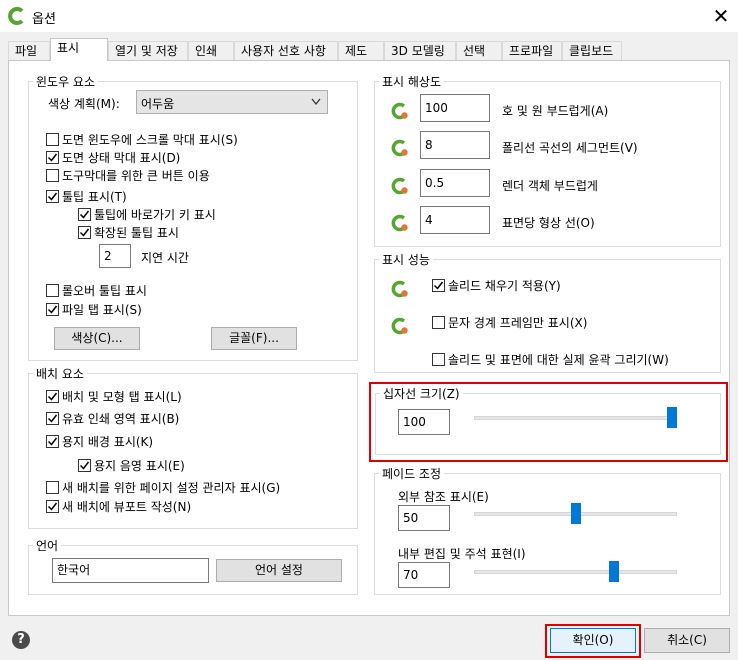 This screenshot has width=738, height=660. I want to click on color-scheme-label: 색상 계획(M):, so click(84, 104).